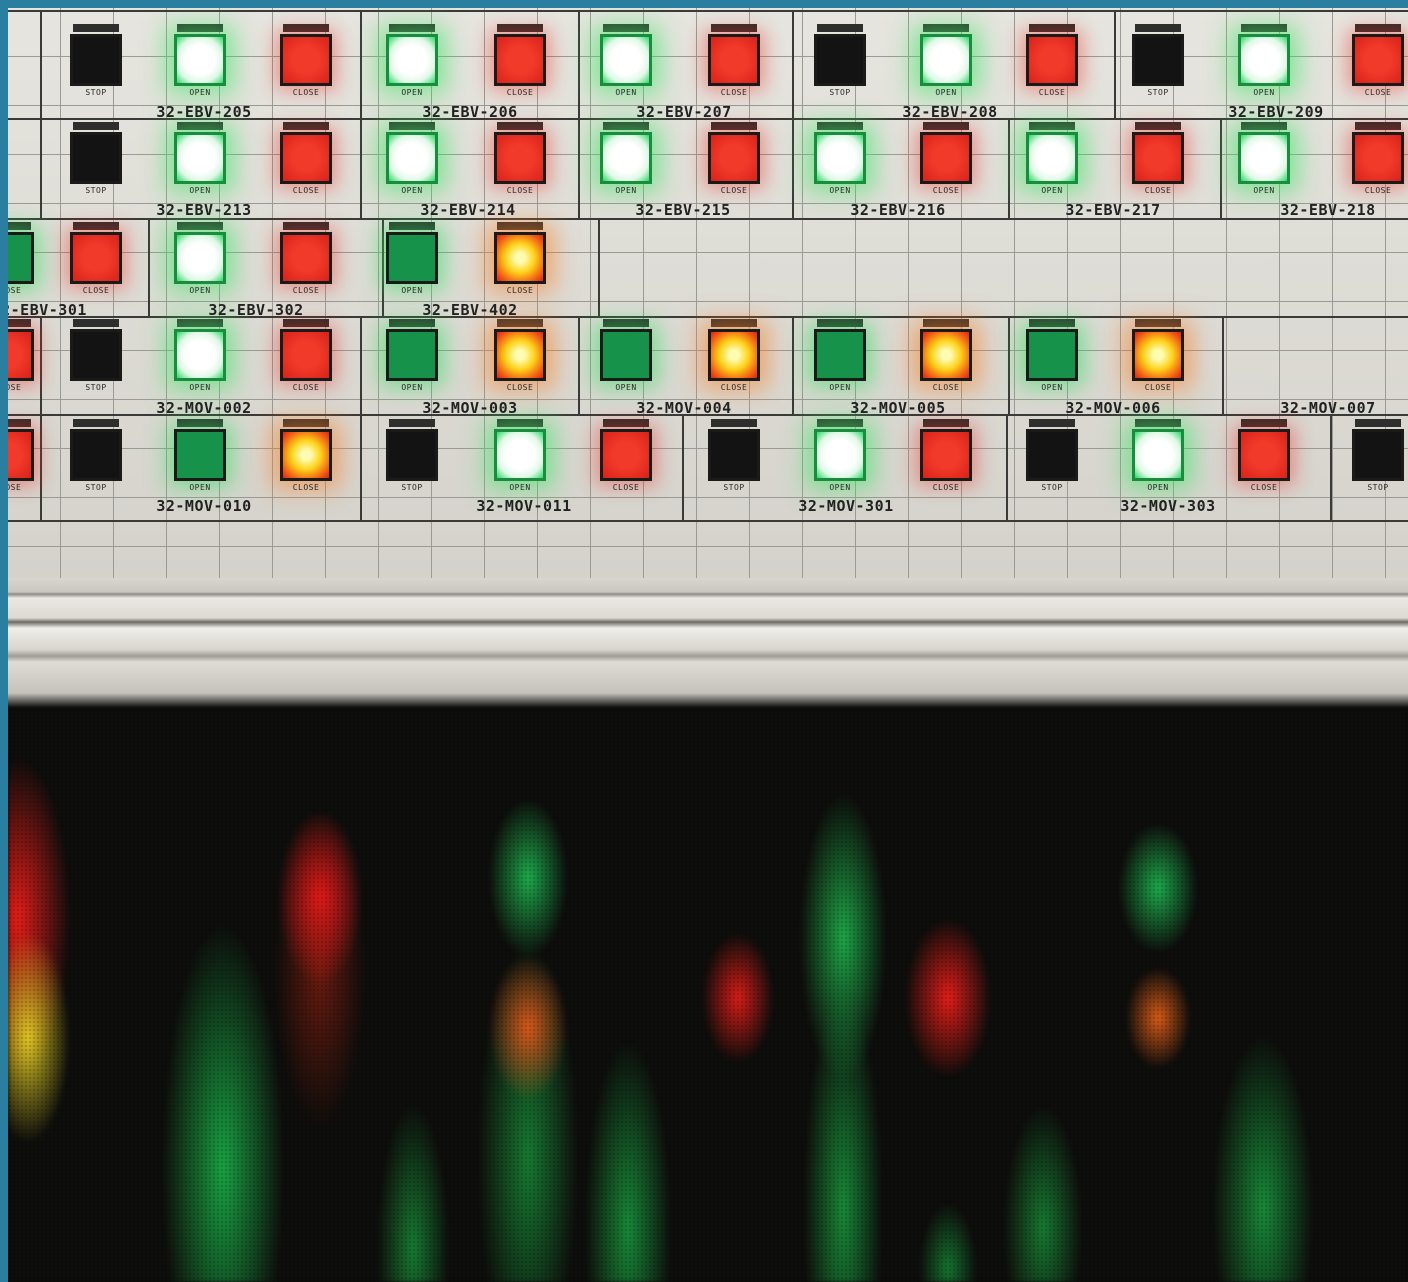 The width and height of the screenshot is (1408, 1282). What do you see at coordinates (1276, 112) in the screenshot?
I see `valve-label: 32-EBV-209` at bounding box center [1276, 112].